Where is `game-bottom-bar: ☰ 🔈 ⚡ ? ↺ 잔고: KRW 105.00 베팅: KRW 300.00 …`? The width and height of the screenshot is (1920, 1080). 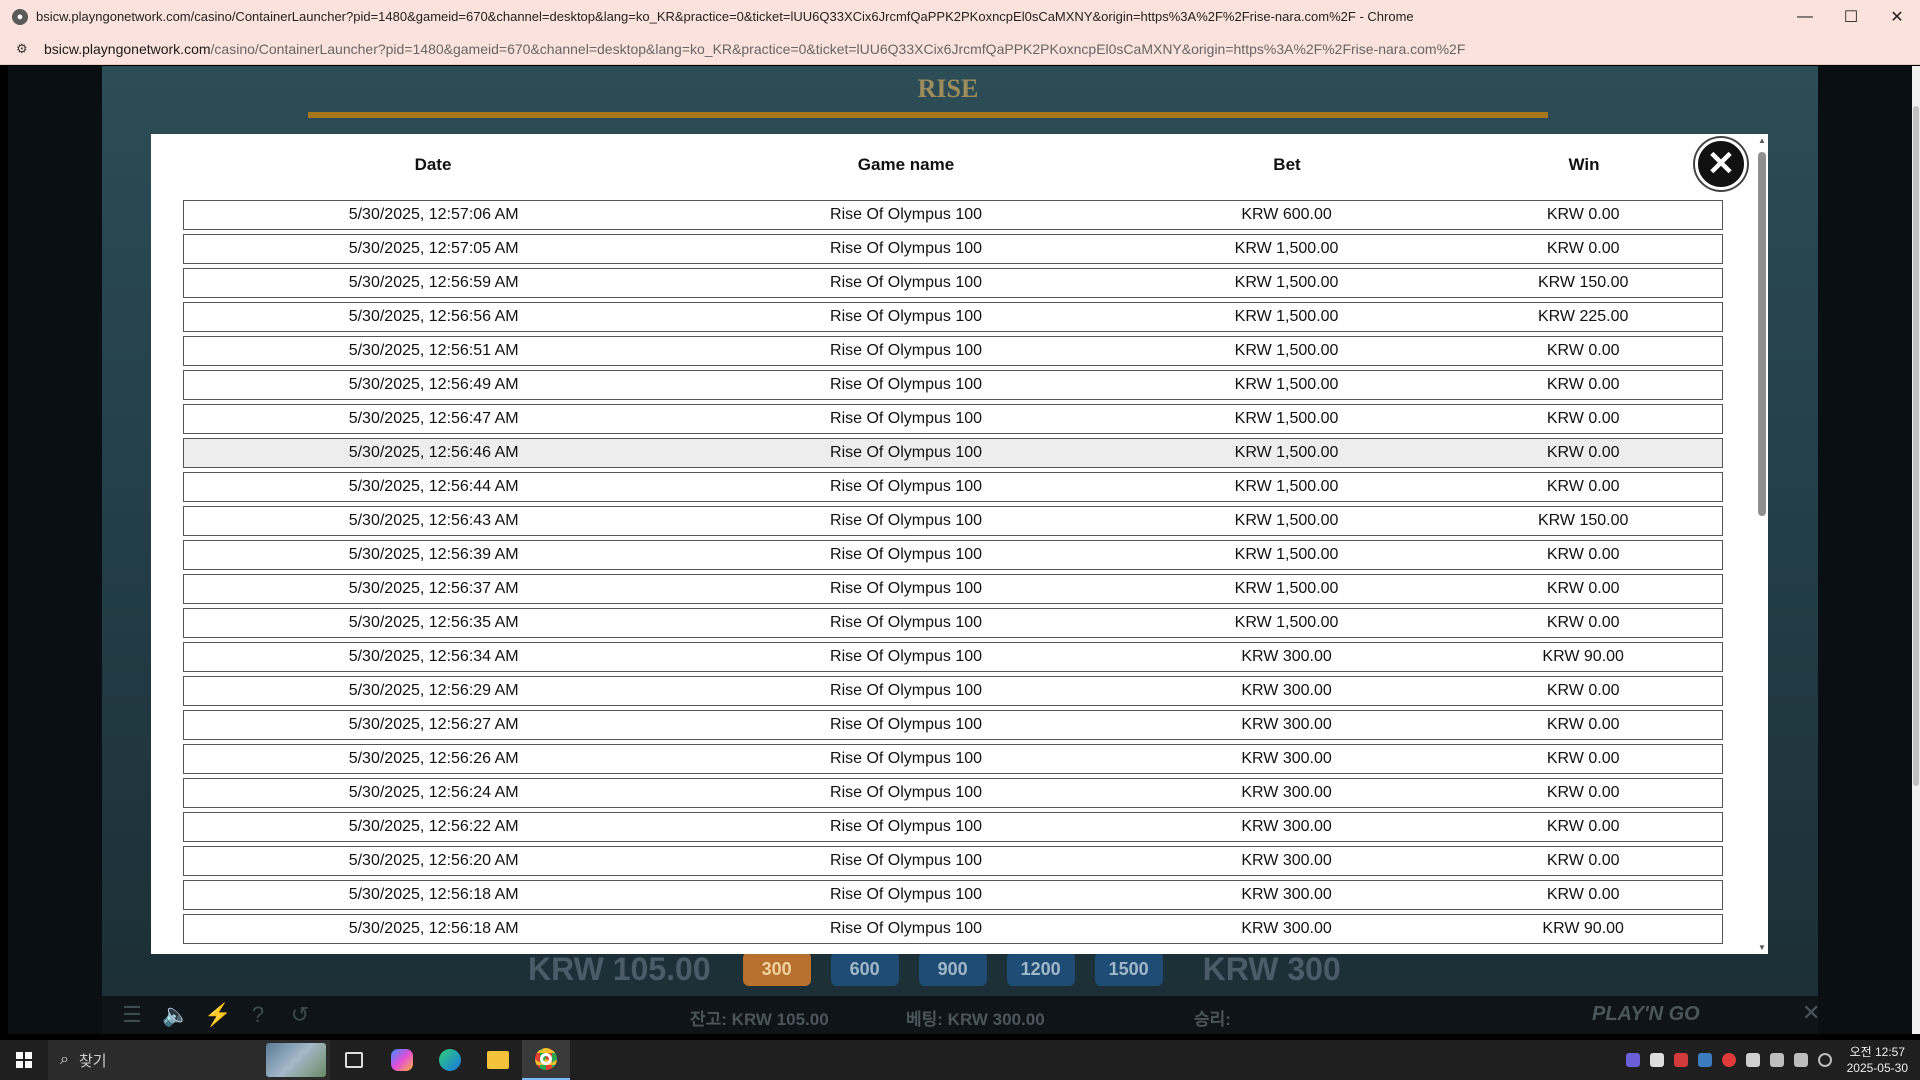 game-bottom-bar: ☰ 🔈 ⚡ ? ↺ 잔고: KRW 105.00 베팅: KRW 300.00 … is located at coordinates (961, 1015).